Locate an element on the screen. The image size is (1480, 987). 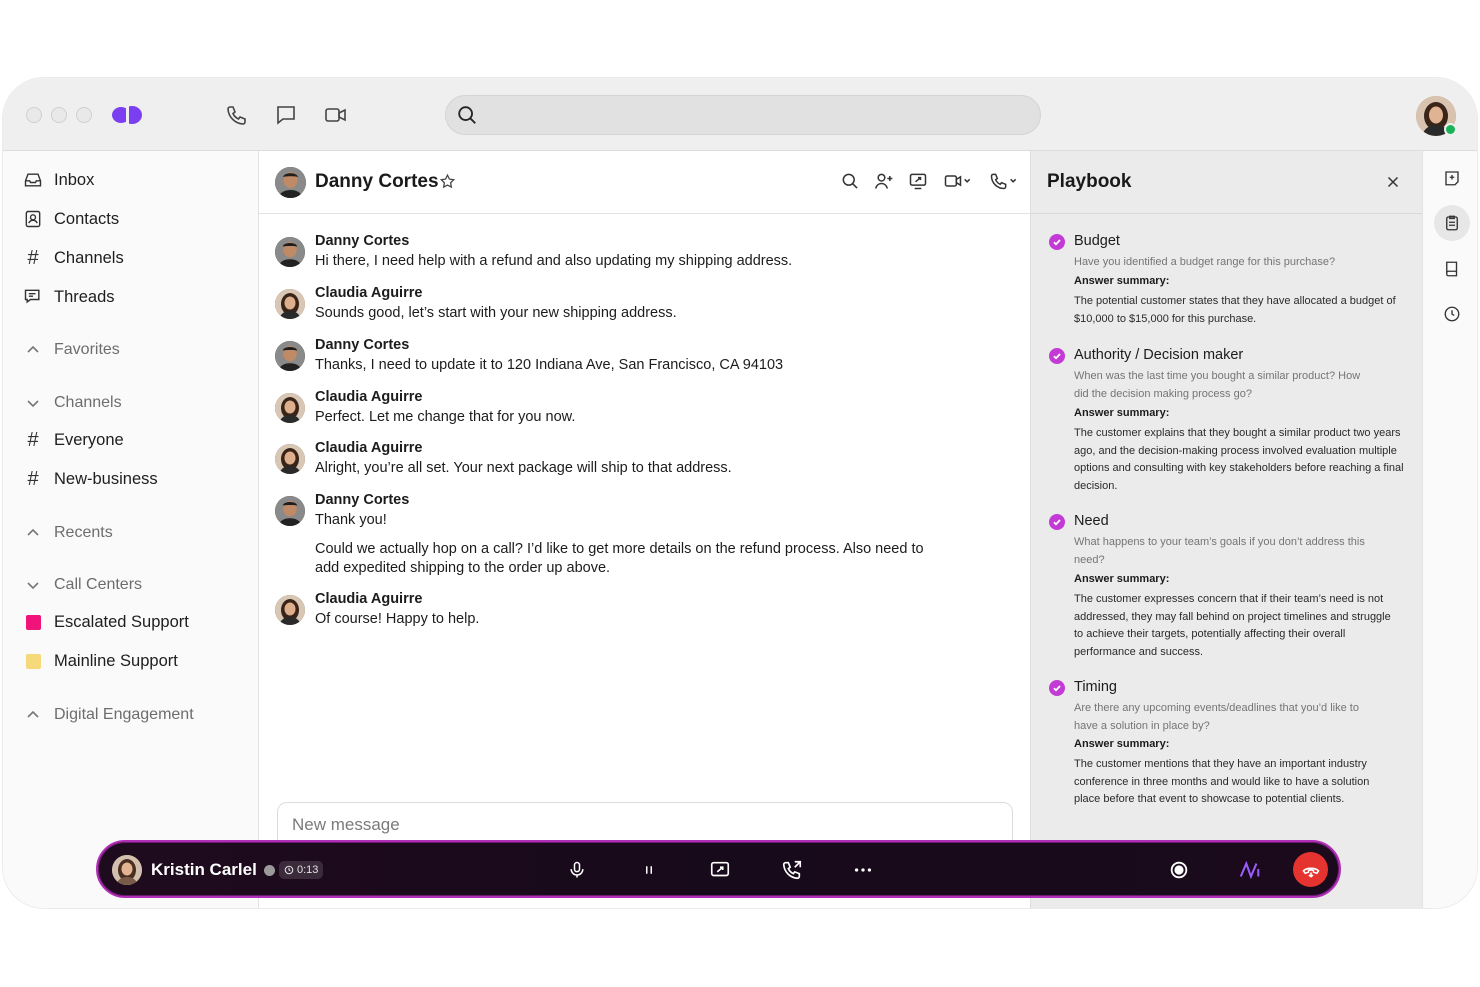
sidebar-item-label: Threads is located at coordinates (84, 296).